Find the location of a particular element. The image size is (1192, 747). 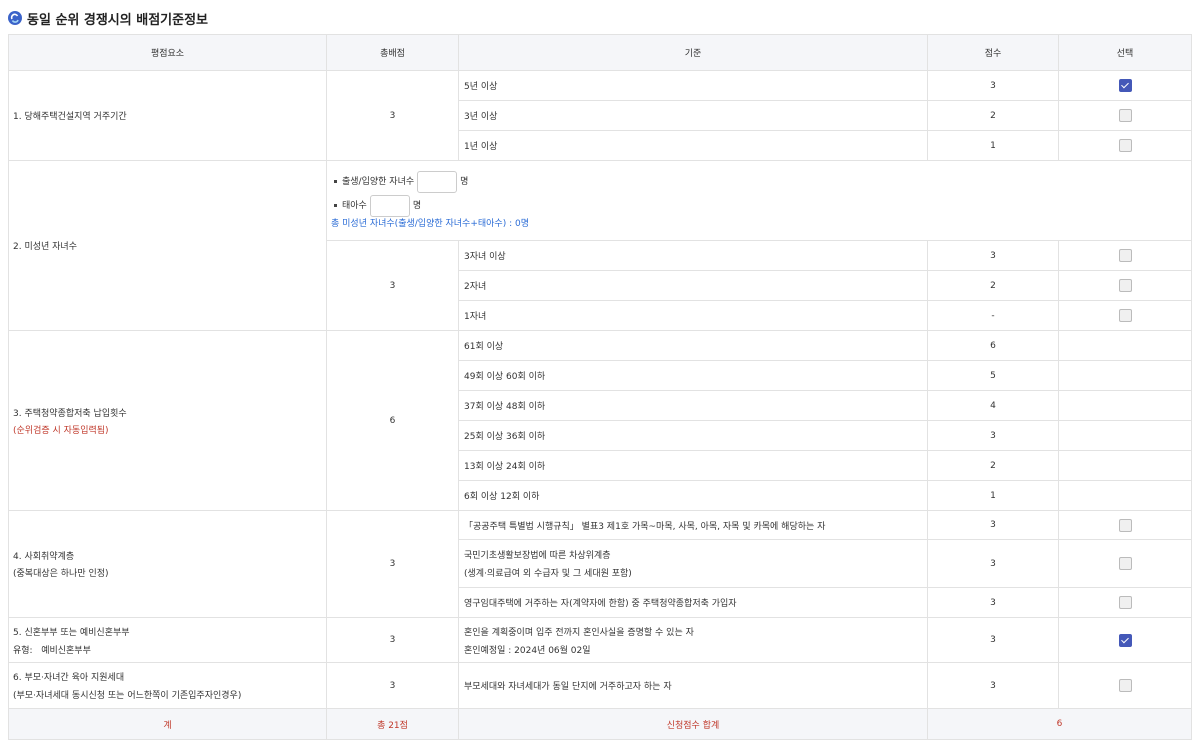

title-text: 동일 순위 경쟁시의 배점기준정보 is located at coordinates (118, 20).